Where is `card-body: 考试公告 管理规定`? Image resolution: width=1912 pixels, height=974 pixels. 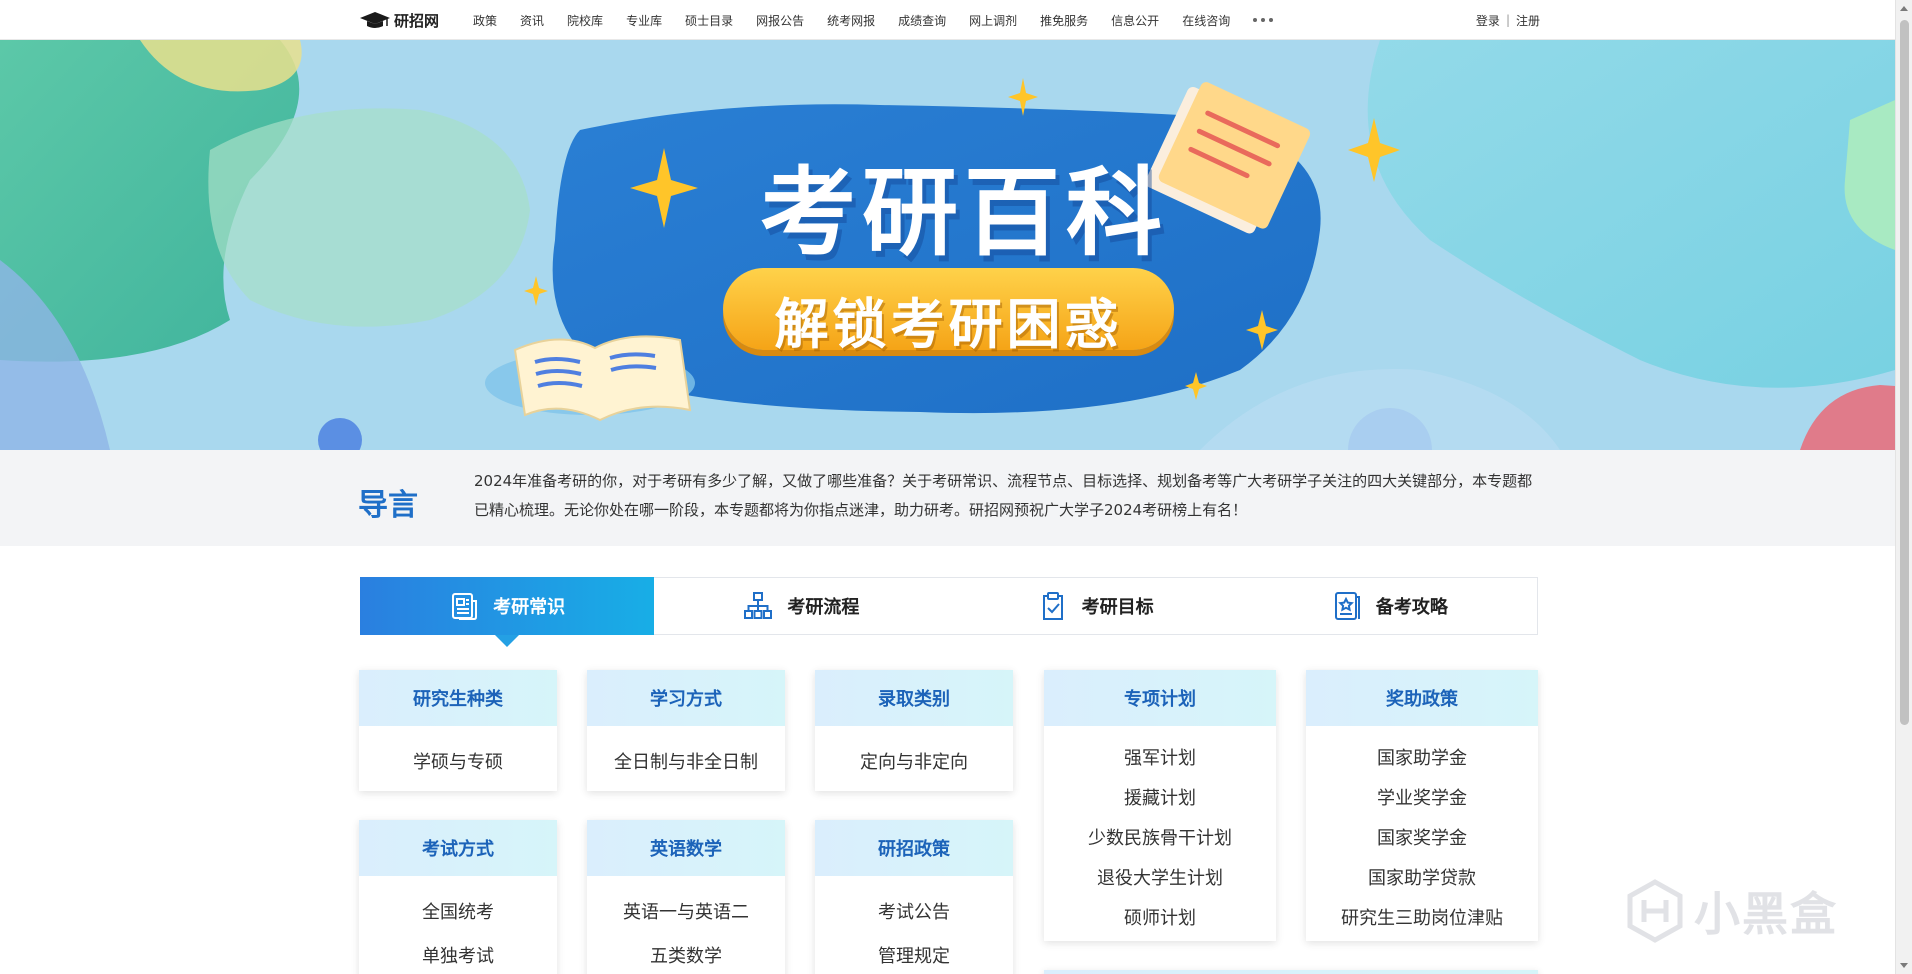 card-body: 考试公告 管理规定 is located at coordinates (914, 922).